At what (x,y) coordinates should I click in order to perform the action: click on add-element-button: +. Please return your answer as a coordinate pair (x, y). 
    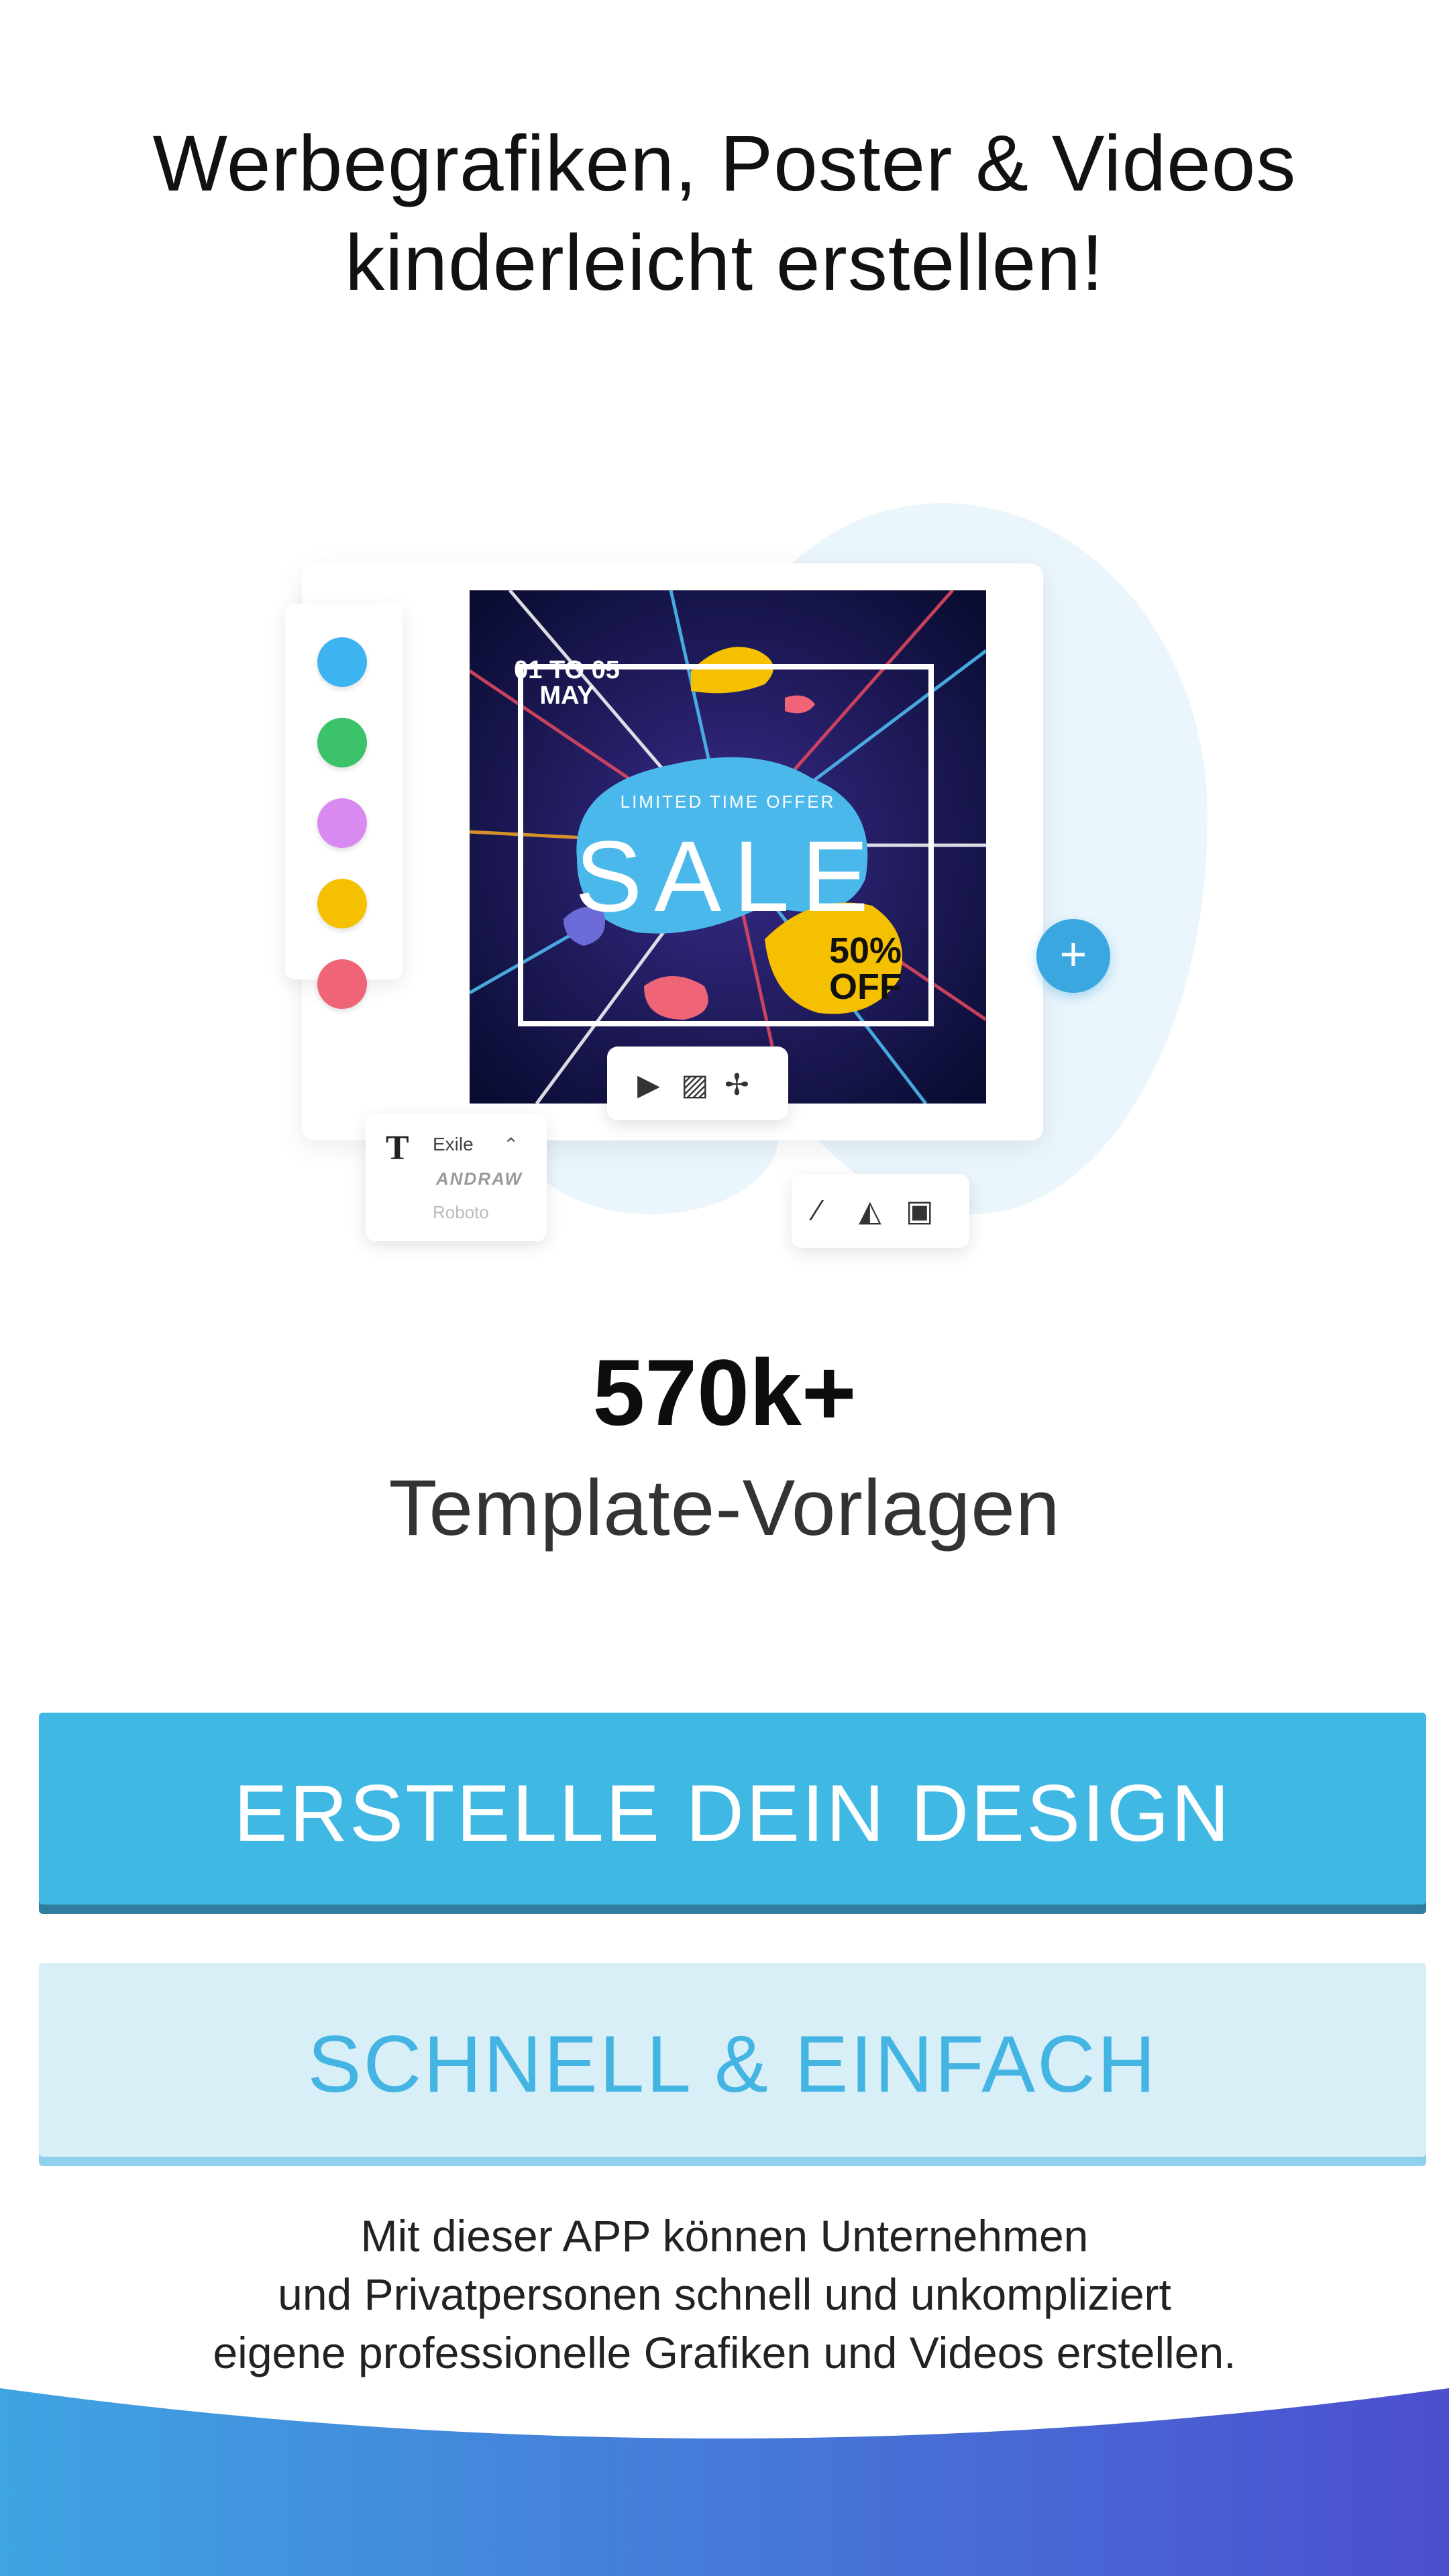
    Looking at the image, I should click on (1073, 956).